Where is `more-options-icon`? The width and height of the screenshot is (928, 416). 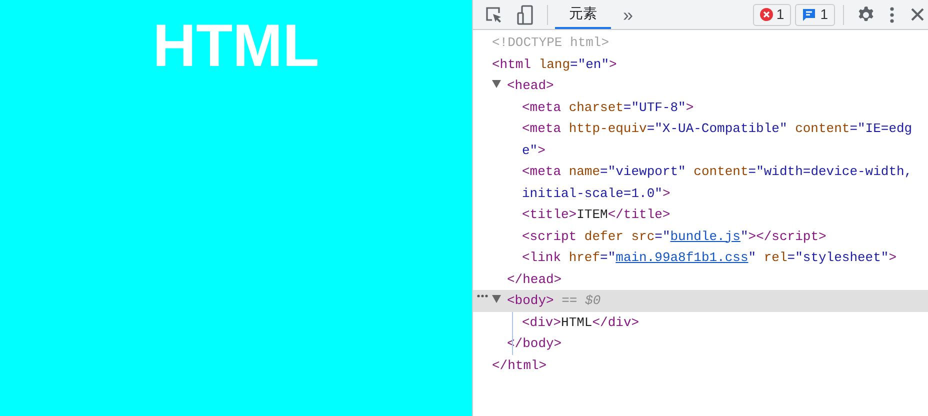 more-options-icon is located at coordinates (892, 14).